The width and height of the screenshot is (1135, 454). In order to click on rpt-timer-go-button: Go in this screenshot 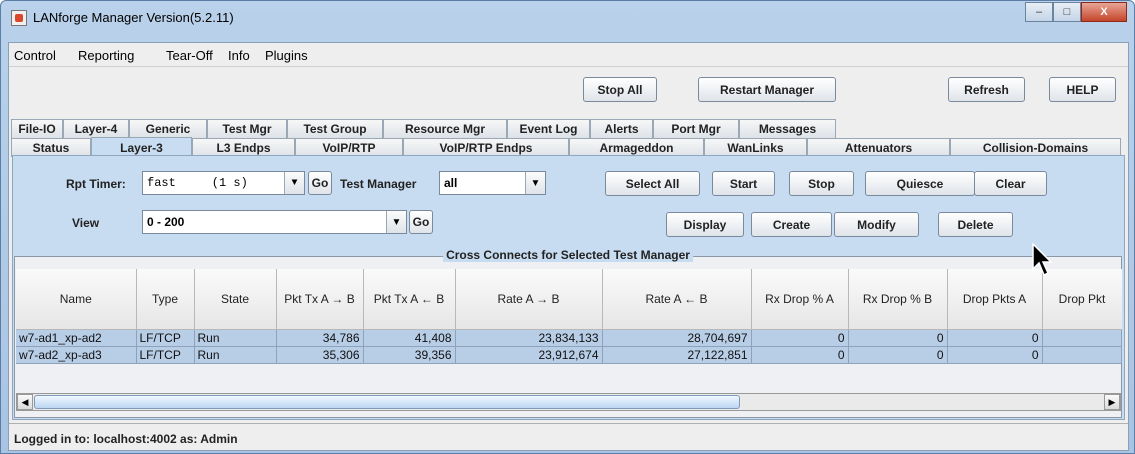, I will do `click(320, 183)`.